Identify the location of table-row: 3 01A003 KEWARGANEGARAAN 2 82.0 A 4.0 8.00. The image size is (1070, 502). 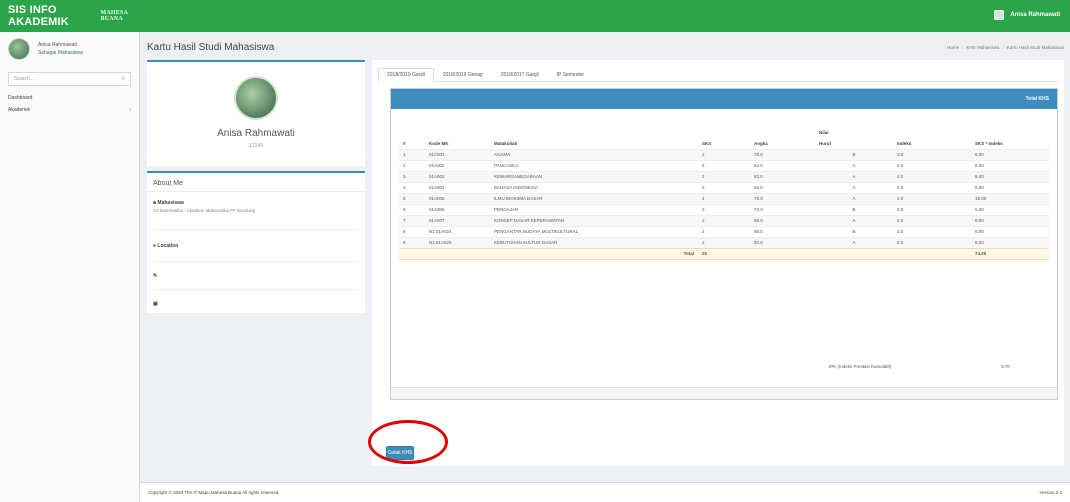
(724, 176).